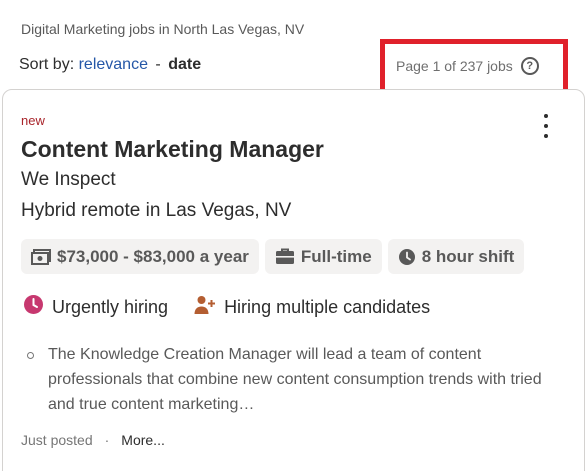 The width and height of the screenshot is (588, 471). What do you see at coordinates (156, 210) in the screenshot?
I see `job-location: Hybrid remote in Las Vegas, NV` at bounding box center [156, 210].